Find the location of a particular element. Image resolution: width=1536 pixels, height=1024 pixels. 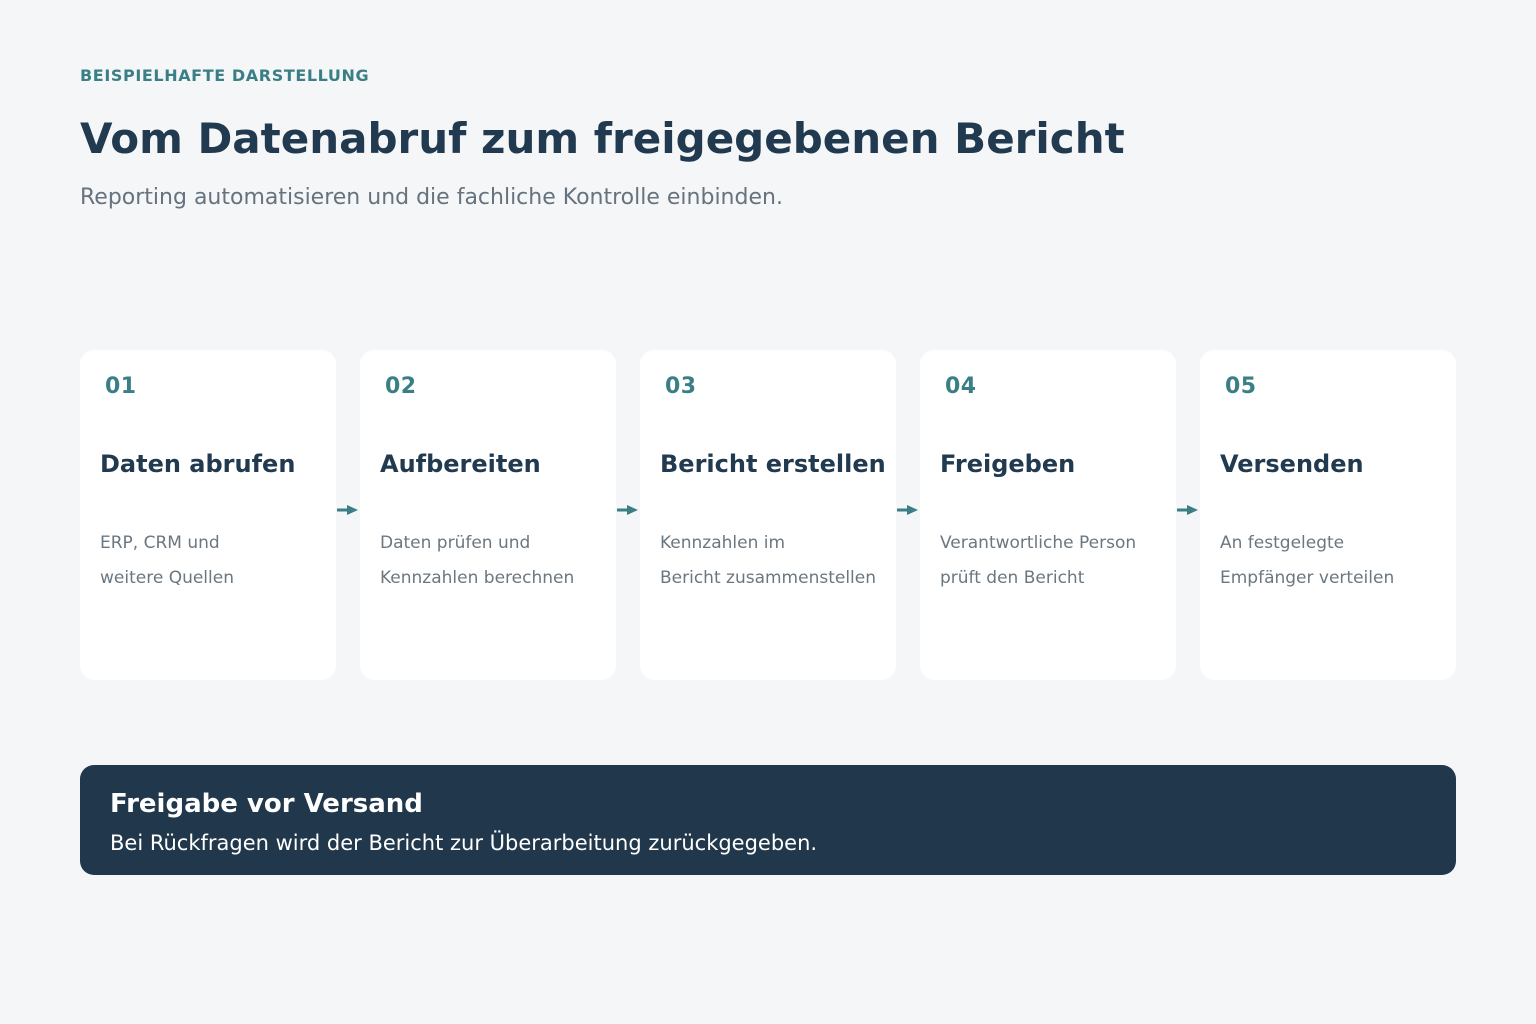

step-description-line: Kennzahlen berechnen is located at coordinates (477, 578).